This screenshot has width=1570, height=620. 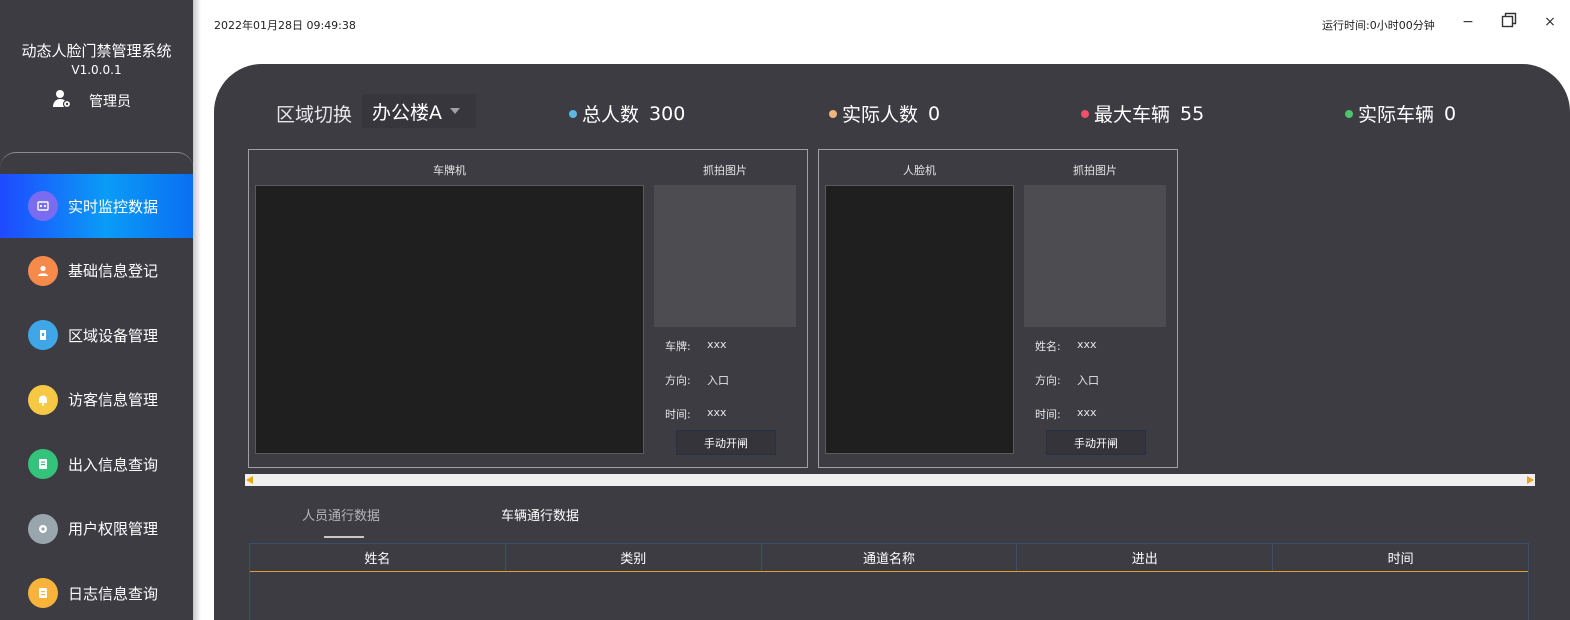 What do you see at coordinates (113, 206) in the screenshot?
I see `sidebar-item-label: 实时监控数据` at bounding box center [113, 206].